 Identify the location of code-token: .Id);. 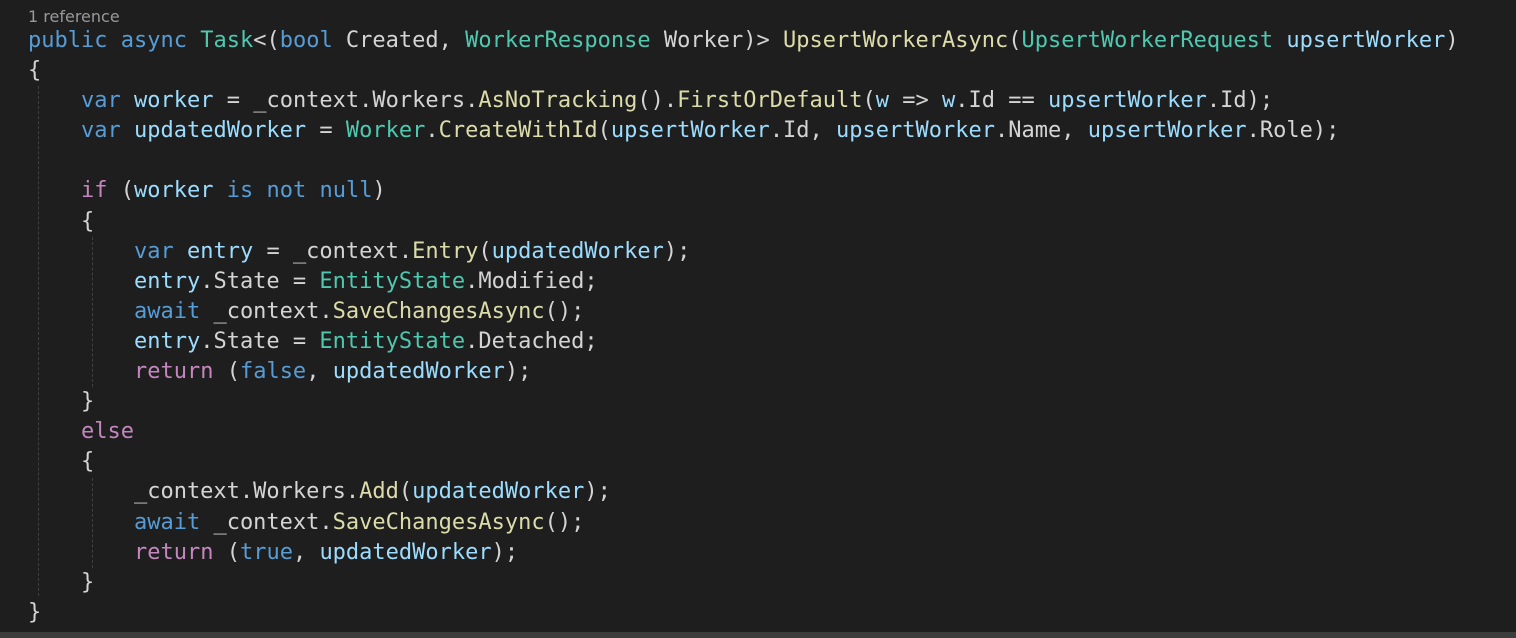
(1240, 101).